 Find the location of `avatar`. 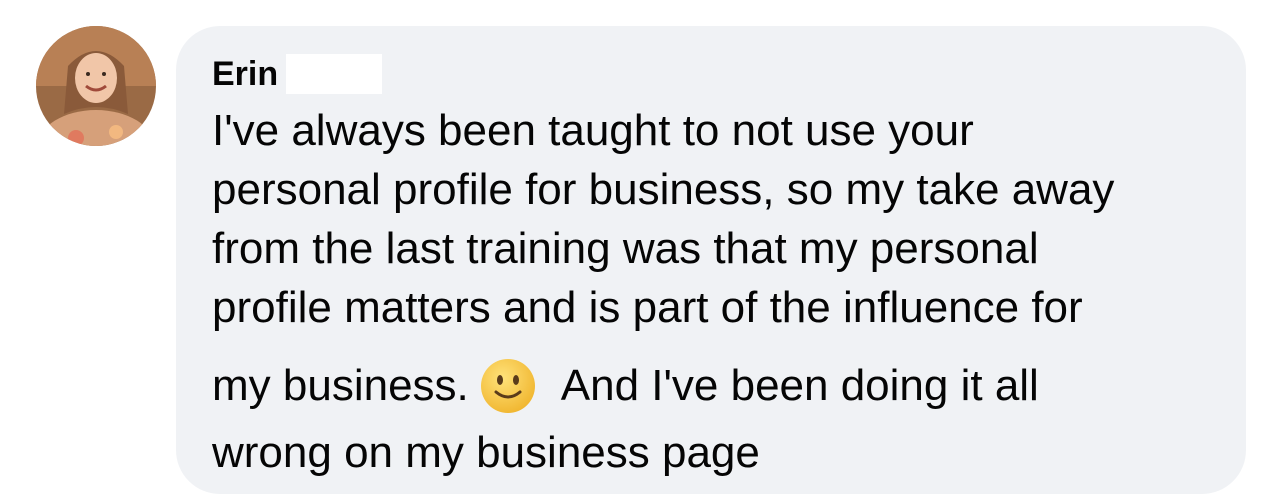

avatar is located at coordinates (96, 86).